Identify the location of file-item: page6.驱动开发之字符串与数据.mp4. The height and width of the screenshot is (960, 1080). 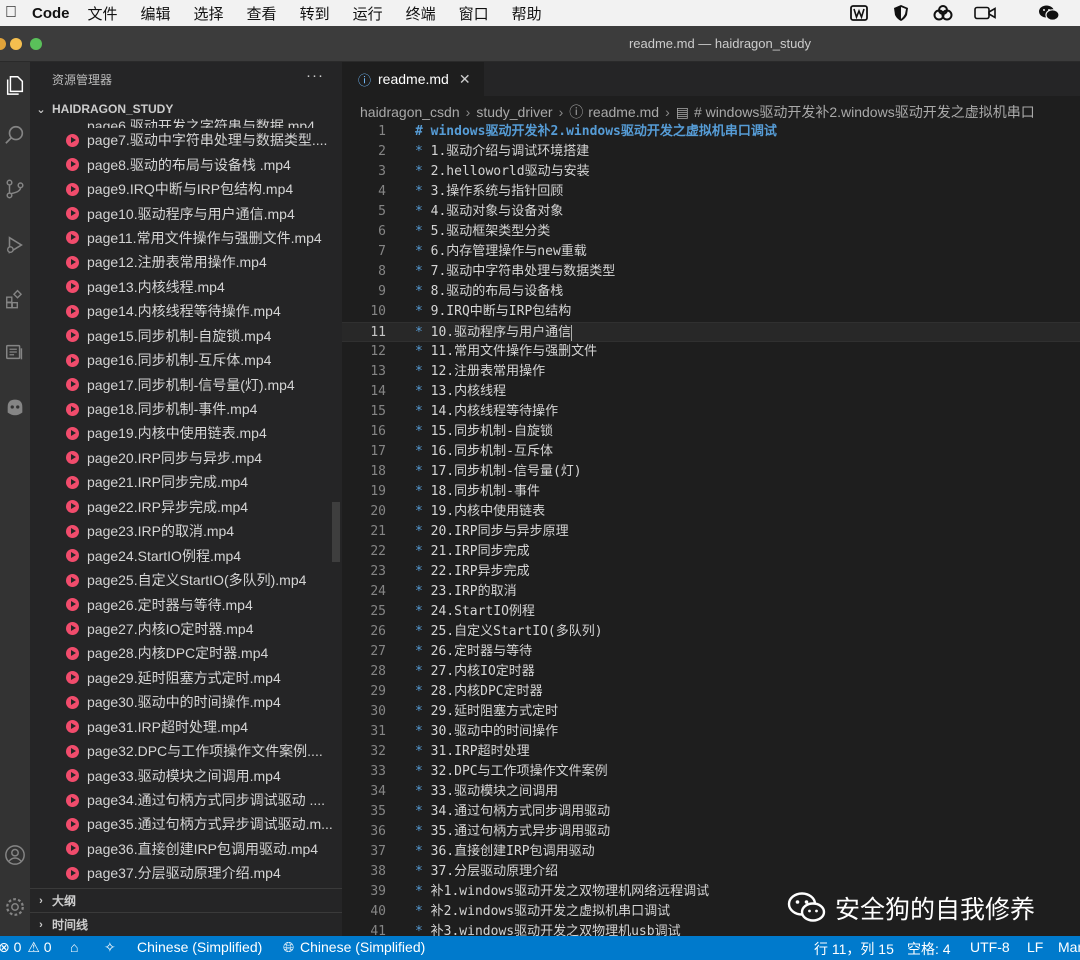
(186, 123).